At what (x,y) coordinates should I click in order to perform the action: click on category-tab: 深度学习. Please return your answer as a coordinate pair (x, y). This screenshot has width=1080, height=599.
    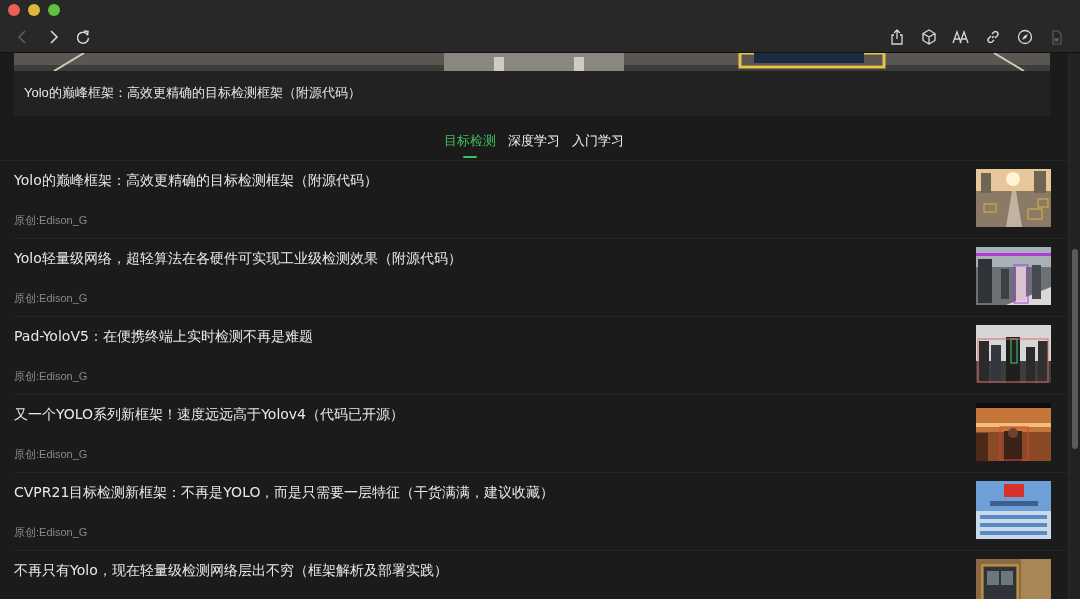
    Looking at the image, I should click on (534, 146).